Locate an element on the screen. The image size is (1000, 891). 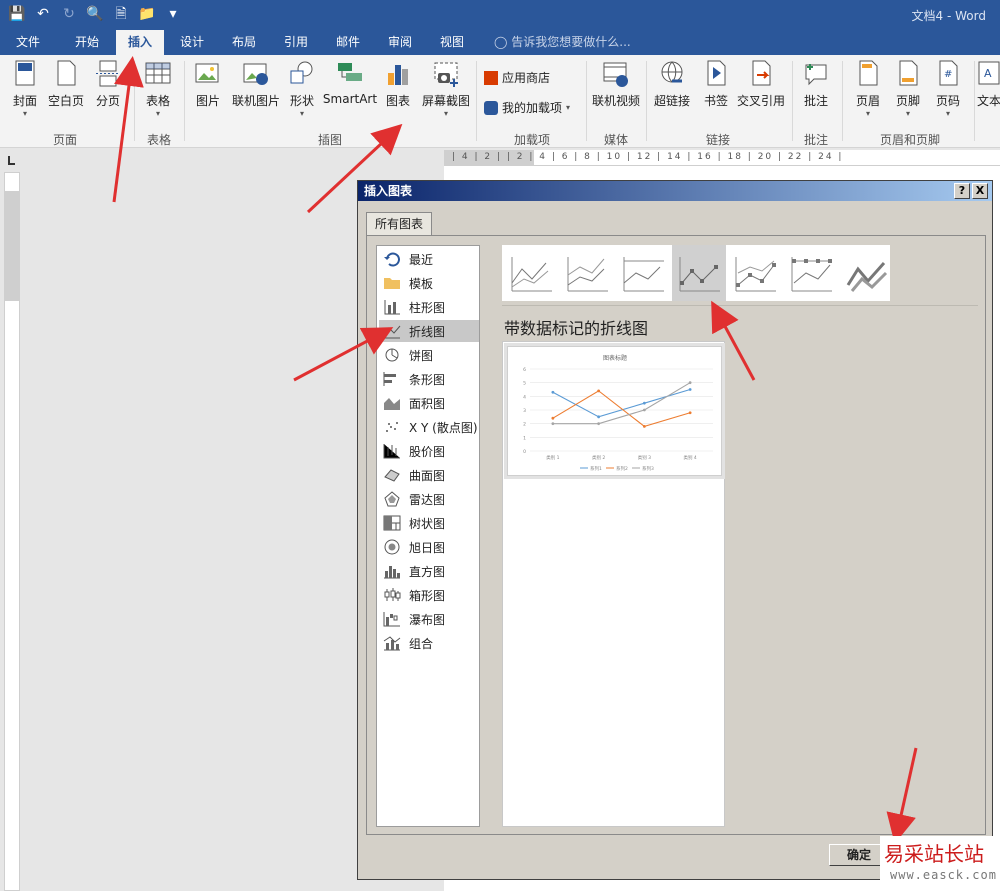
chart-type-recent: 最近 is located at coordinates (429, 259).